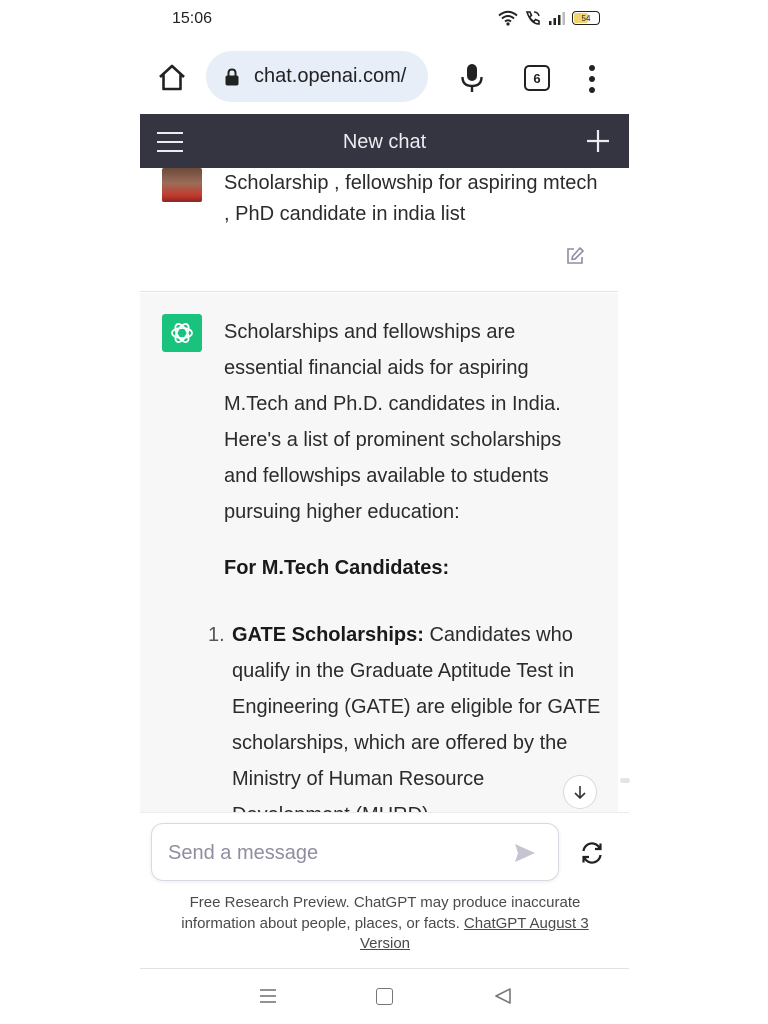 The height and width of the screenshot is (1024, 768). I want to click on home-icon, so click(172, 78).